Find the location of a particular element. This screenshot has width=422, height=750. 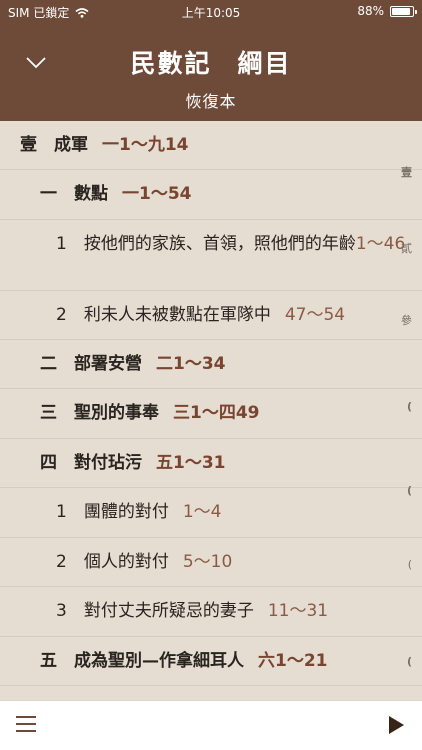

menu-icon is located at coordinates (26, 725).